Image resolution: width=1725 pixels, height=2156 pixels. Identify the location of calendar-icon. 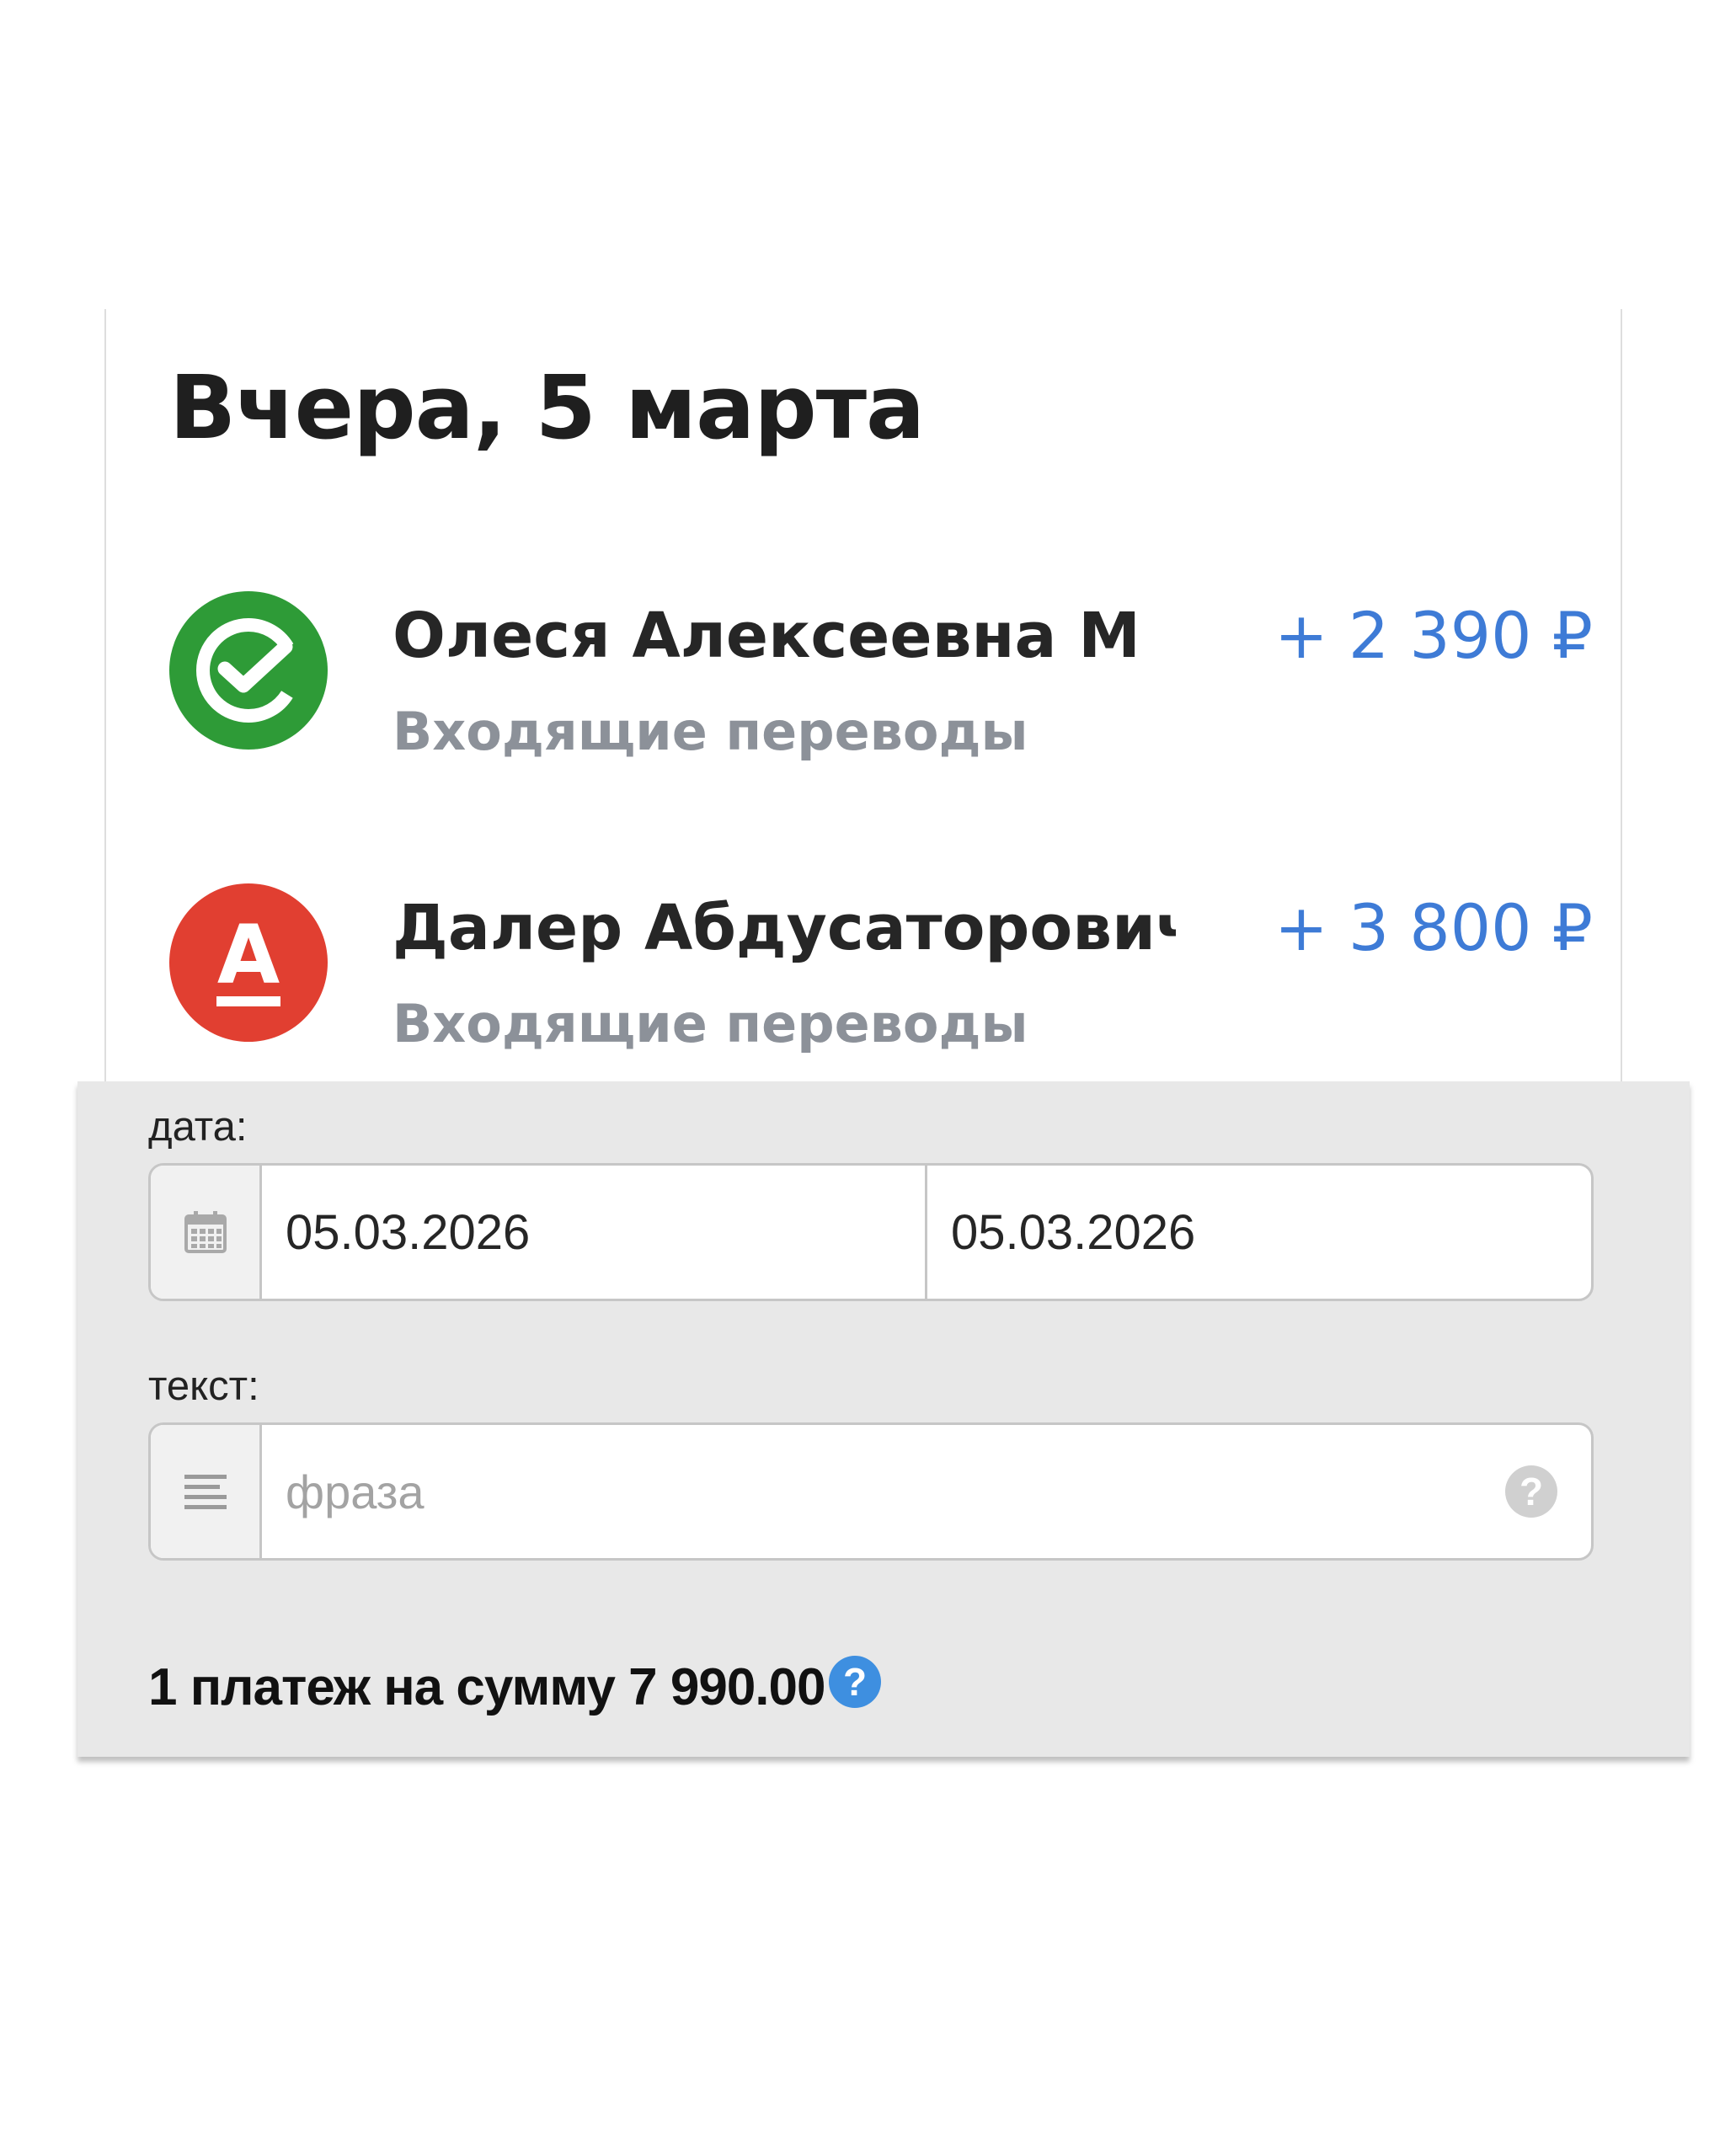
(206, 1232).